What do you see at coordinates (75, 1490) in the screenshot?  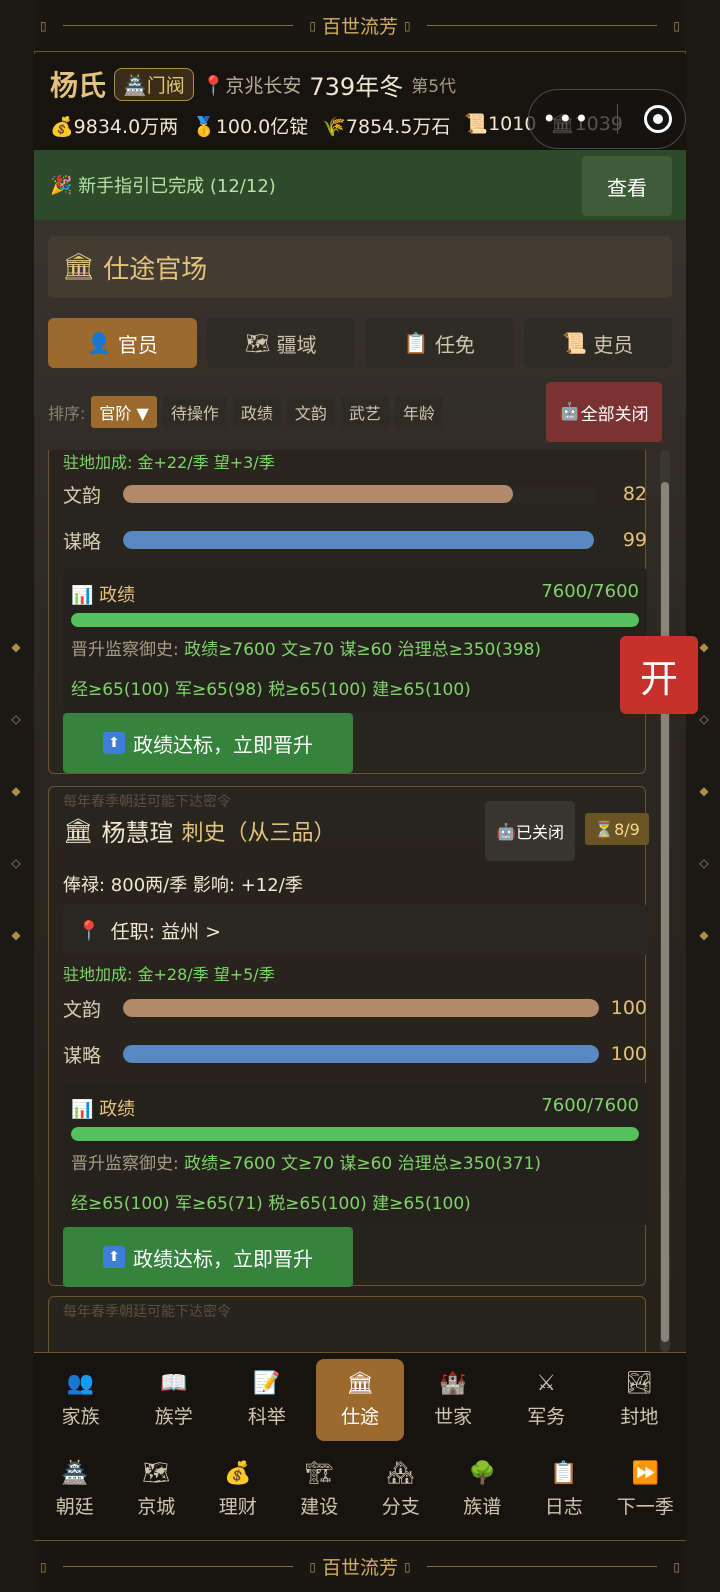 I see `nav-item-0: 🏯 朝廷` at bounding box center [75, 1490].